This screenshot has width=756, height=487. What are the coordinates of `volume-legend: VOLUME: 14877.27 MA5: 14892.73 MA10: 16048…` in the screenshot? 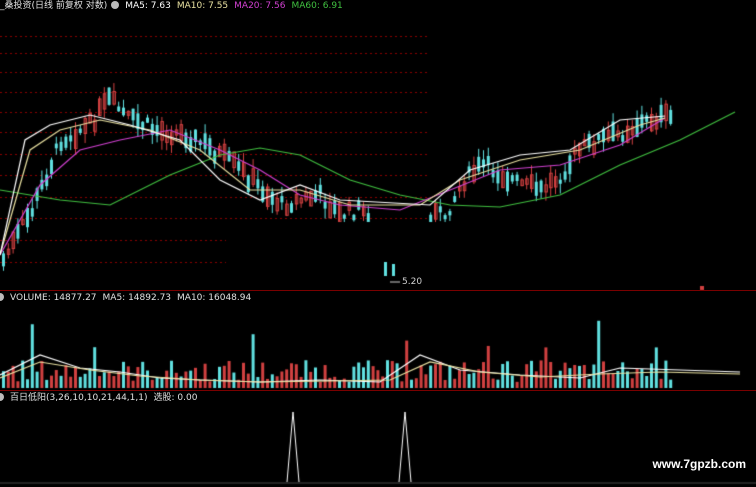 It's located at (128, 298).